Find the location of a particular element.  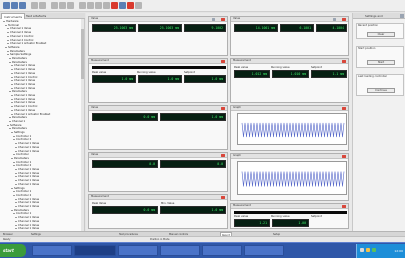

side-panel-header: Settings and is located at coordinates (379, 16).